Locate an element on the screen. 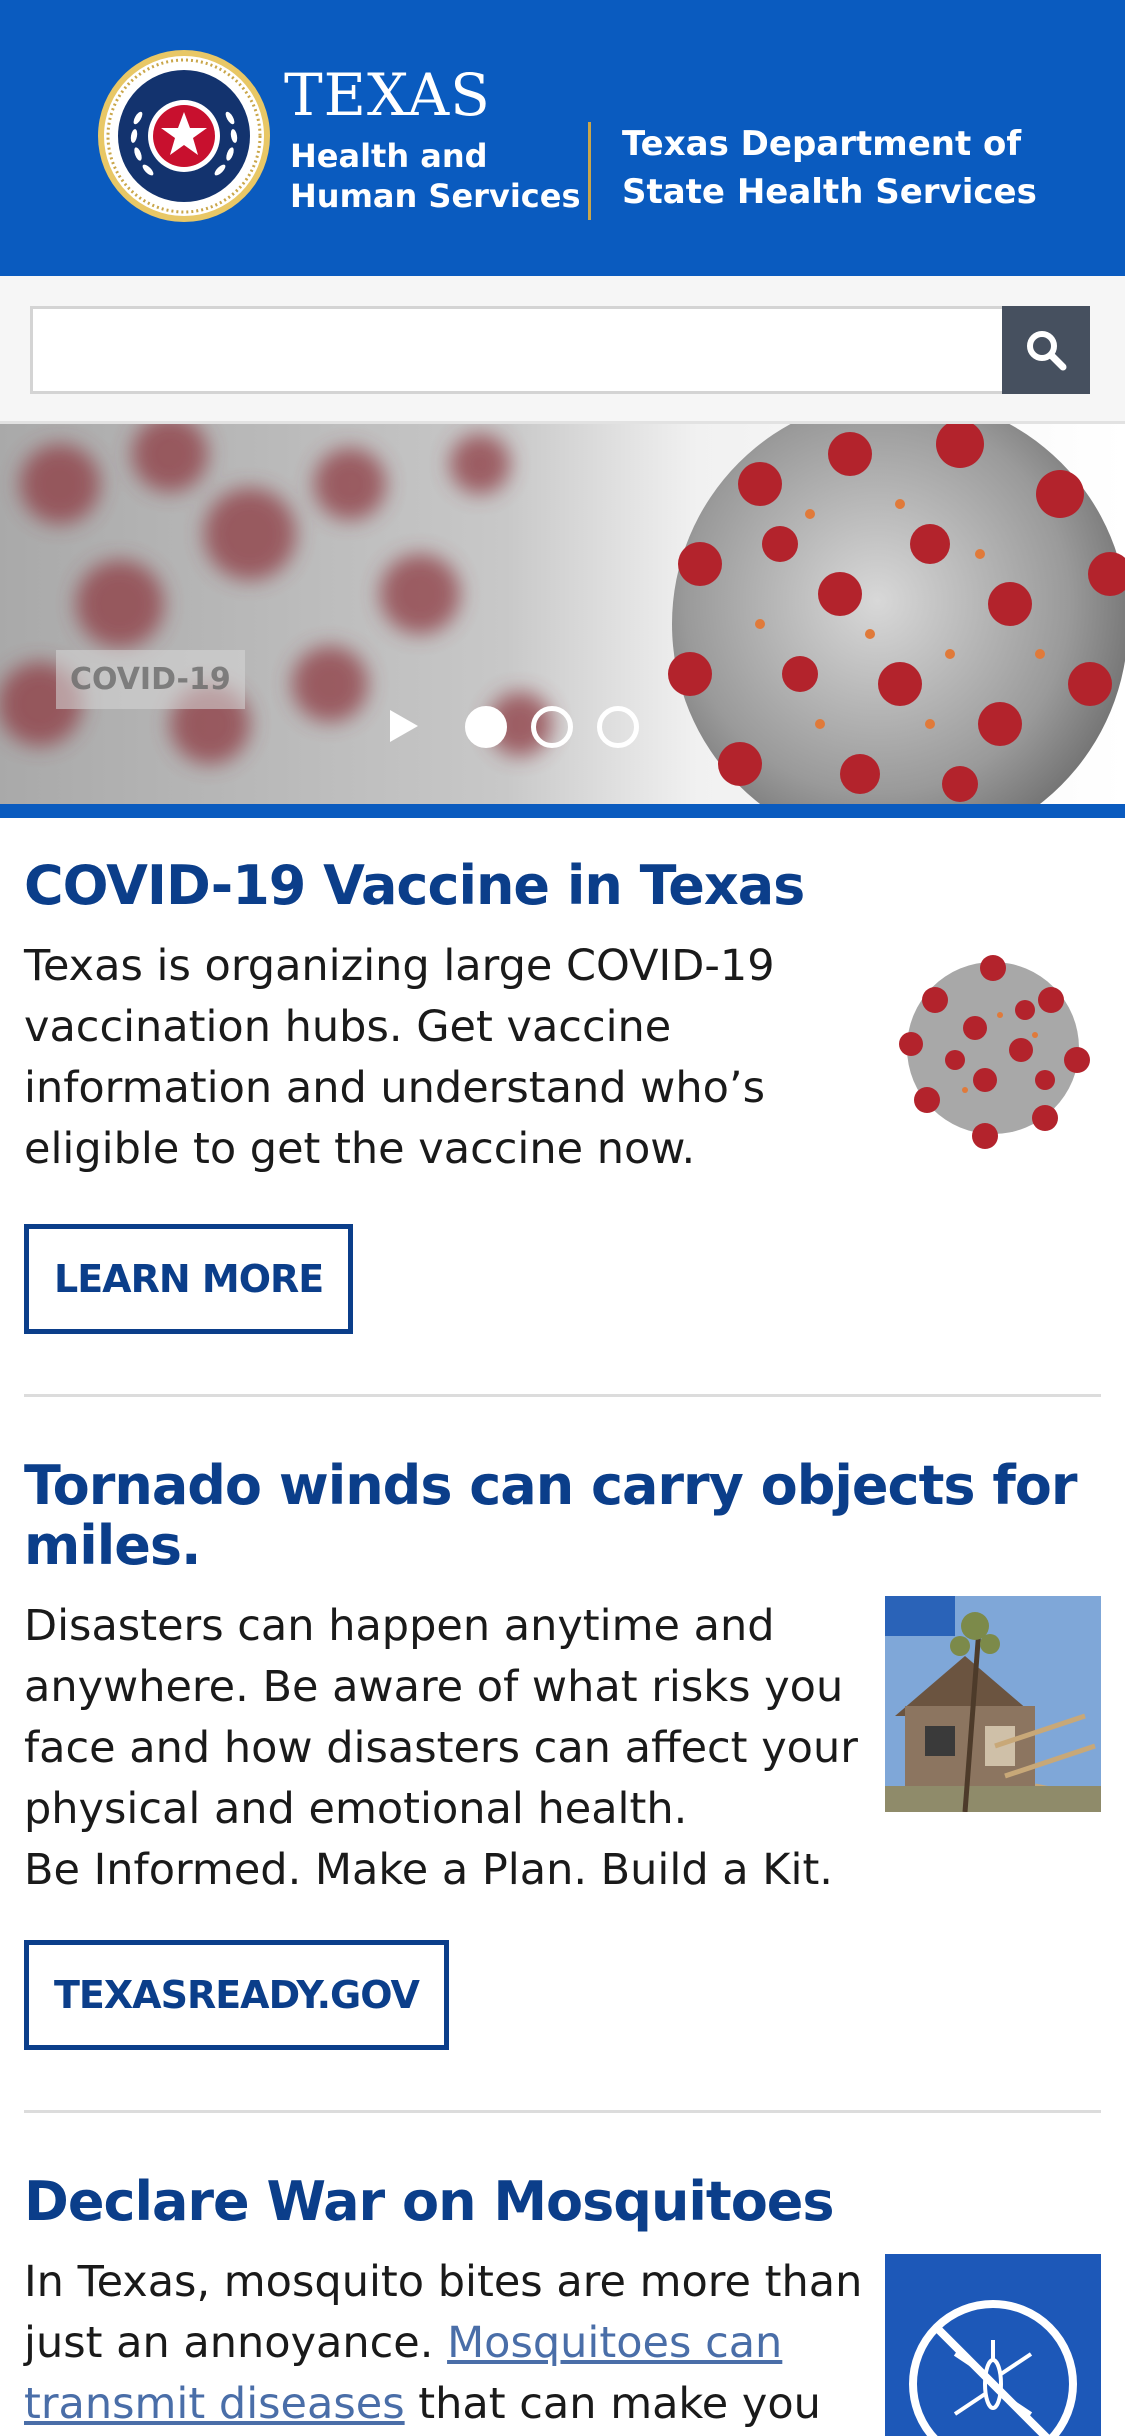 The height and width of the screenshot is (2436, 1125). article-title: COVID-19 Vaccine in Texas is located at coordinates (562, 886).